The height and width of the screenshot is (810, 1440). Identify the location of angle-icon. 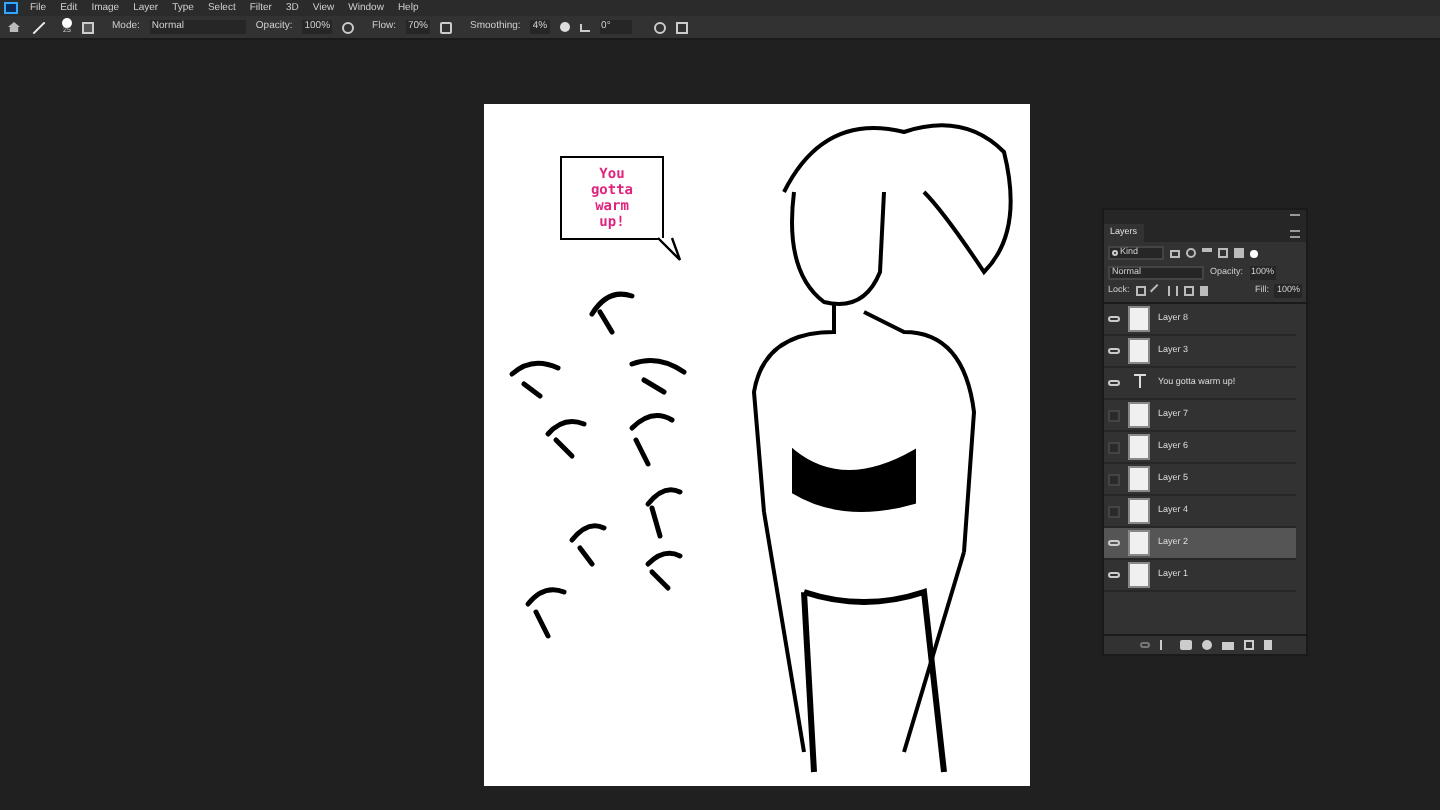
(584, 27).